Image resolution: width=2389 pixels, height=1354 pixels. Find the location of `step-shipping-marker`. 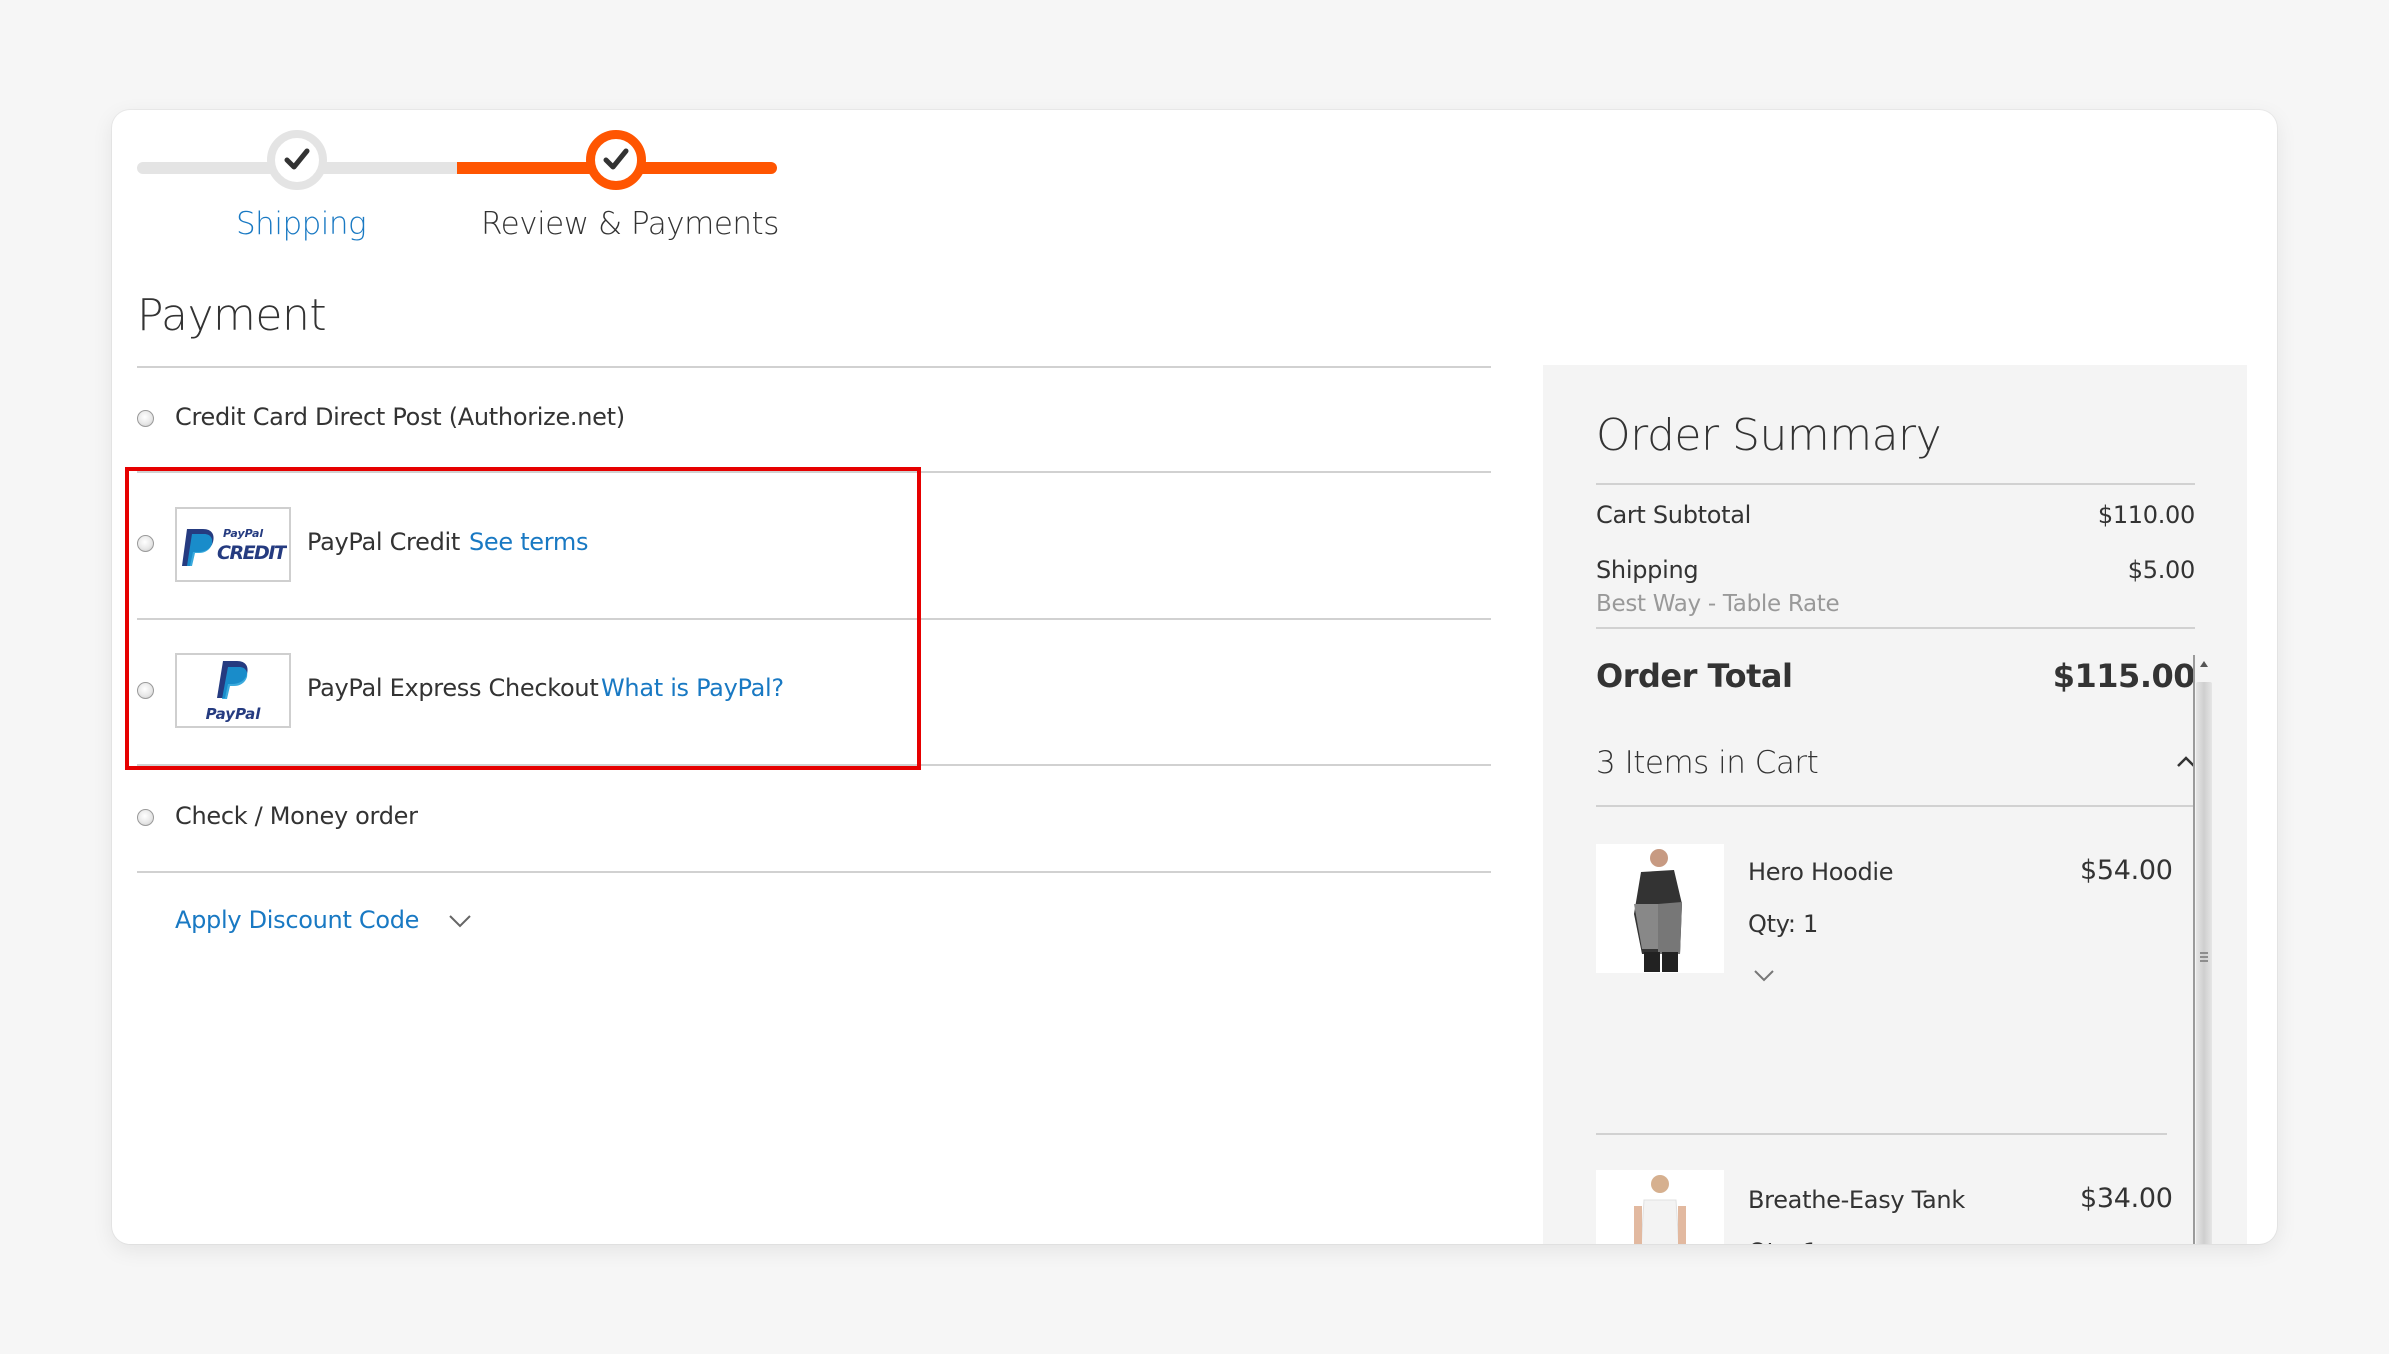

step-shipping-marker is located at coordinates (297, 160).